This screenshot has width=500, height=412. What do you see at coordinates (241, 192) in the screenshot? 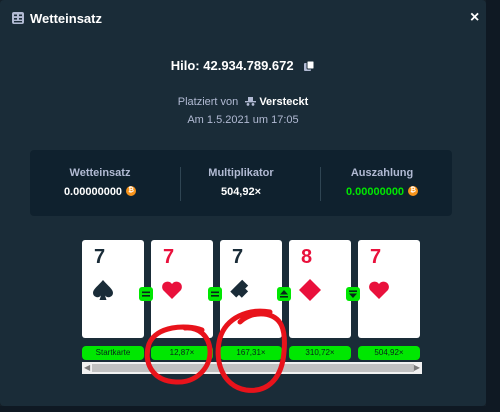
I see `stat-multiplier-value: 504,92×` at bounding box center [241, 192].